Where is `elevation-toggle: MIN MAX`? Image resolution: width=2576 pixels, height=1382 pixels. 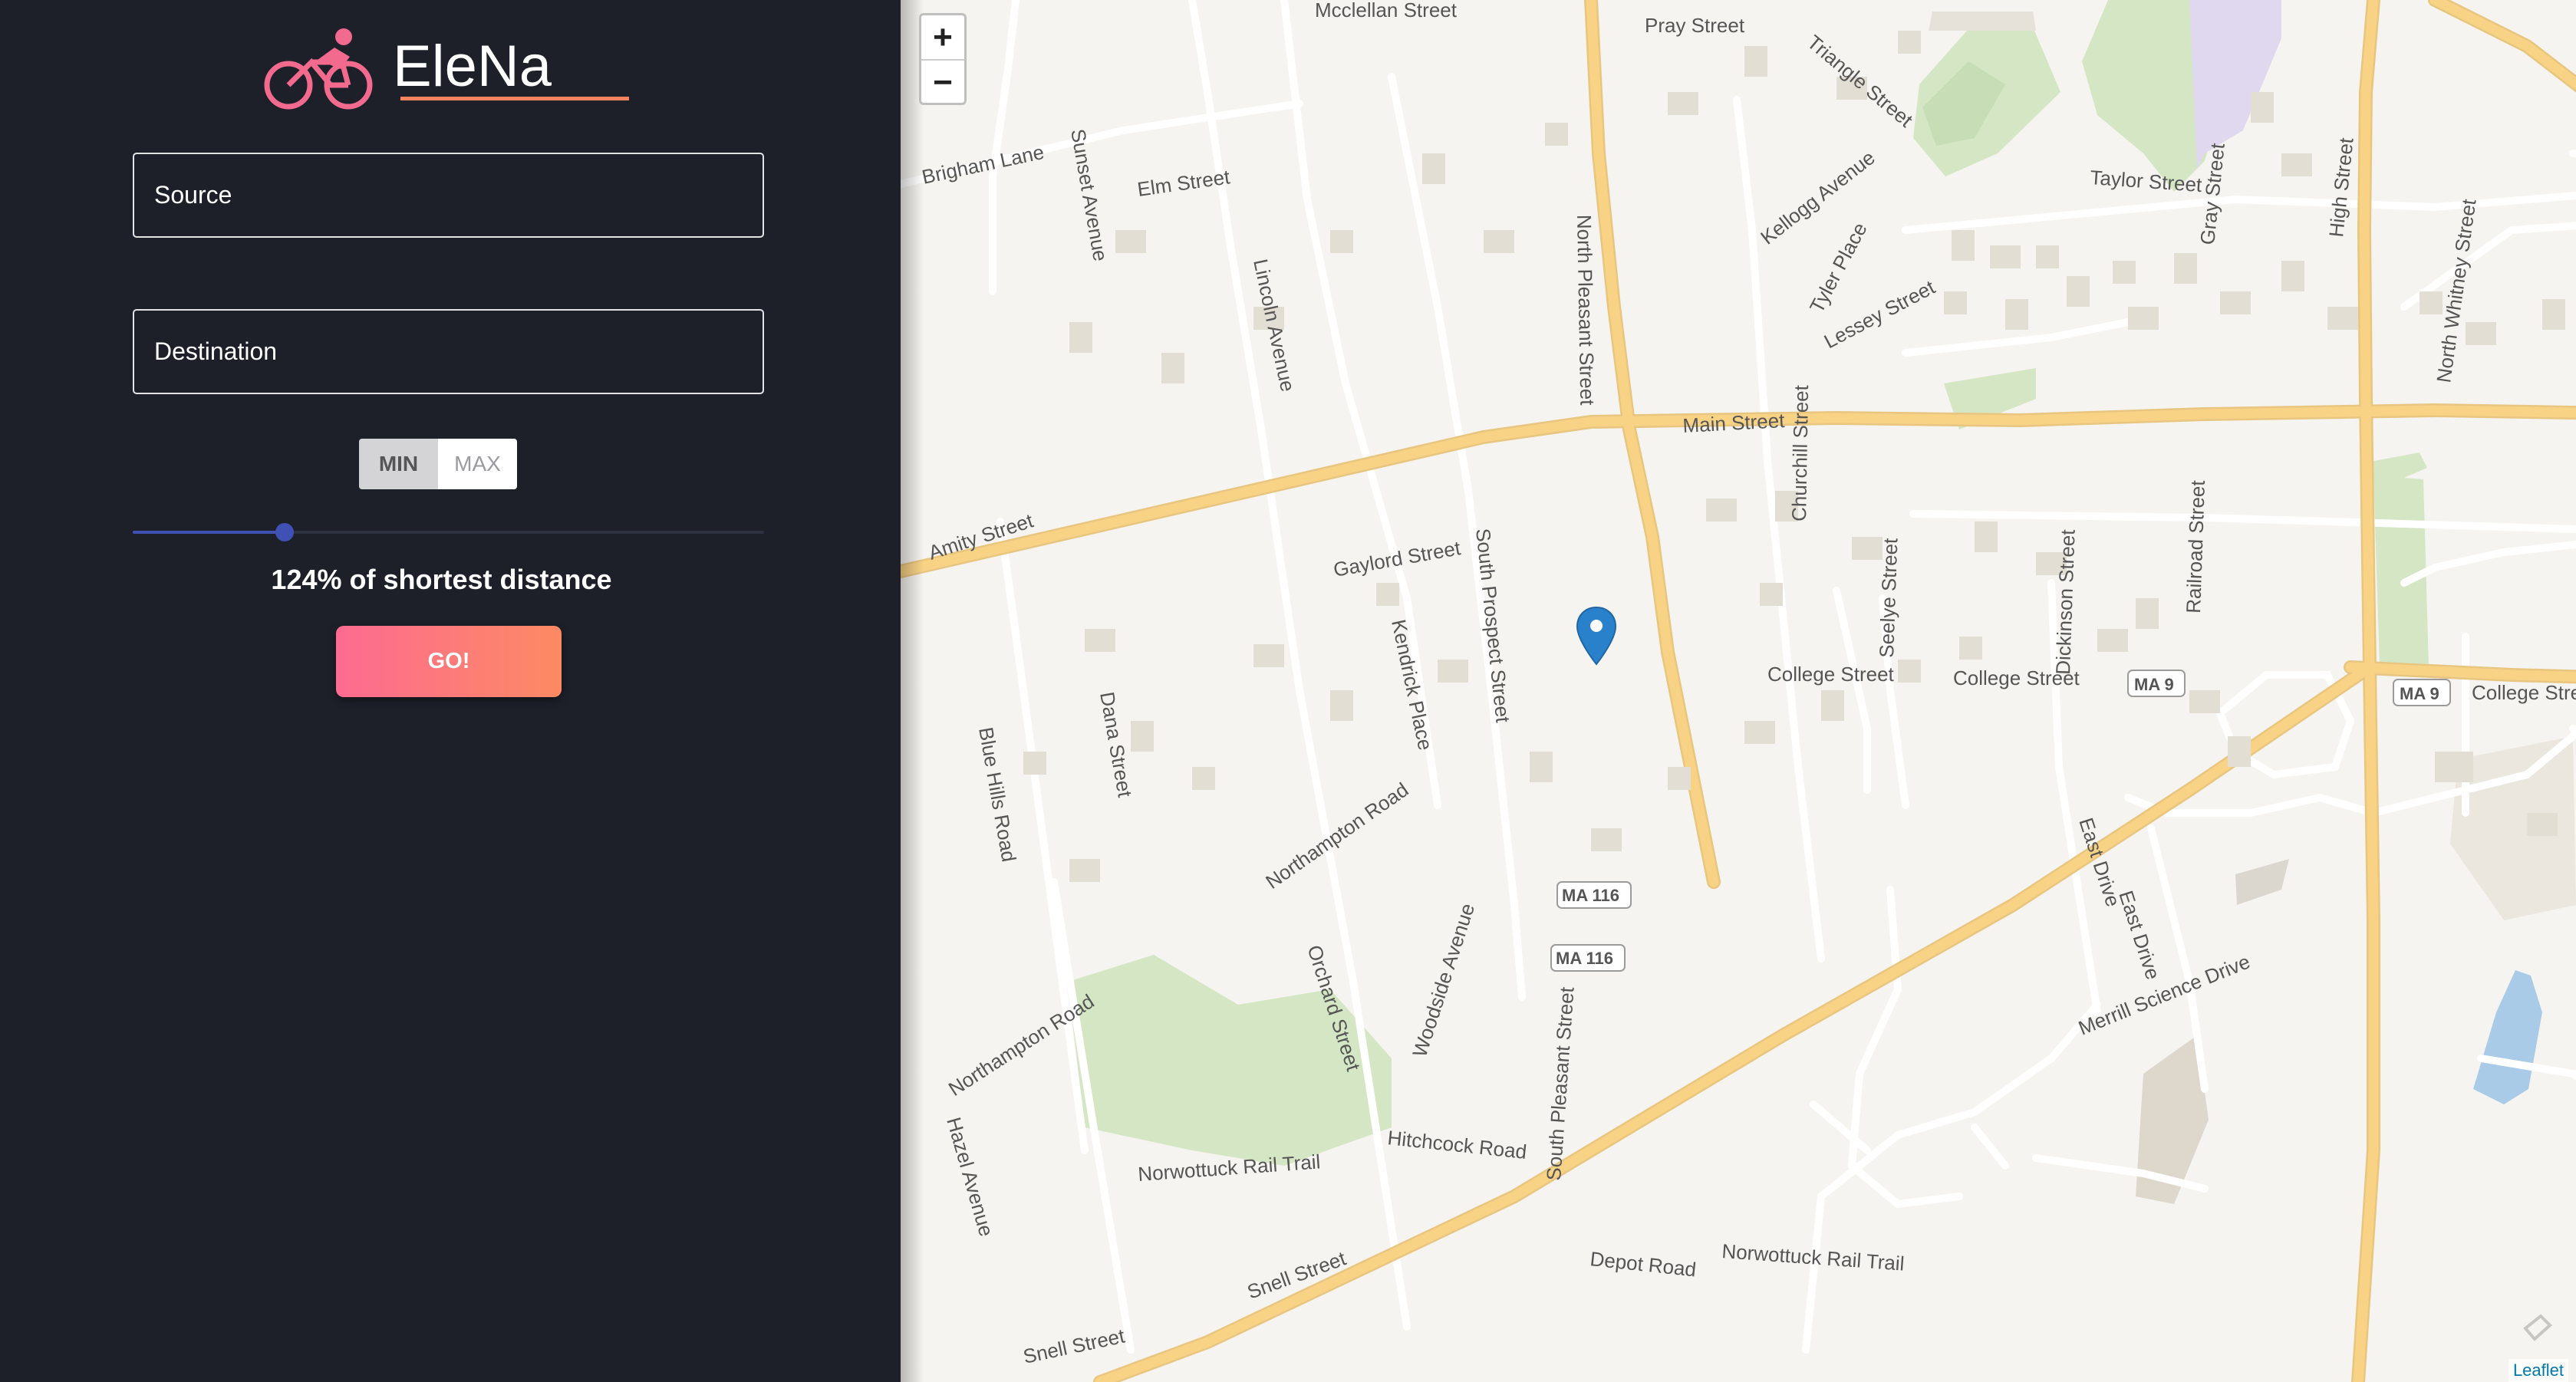 elevation-toggle: MIN MAX is located at coordinates (438, 464).